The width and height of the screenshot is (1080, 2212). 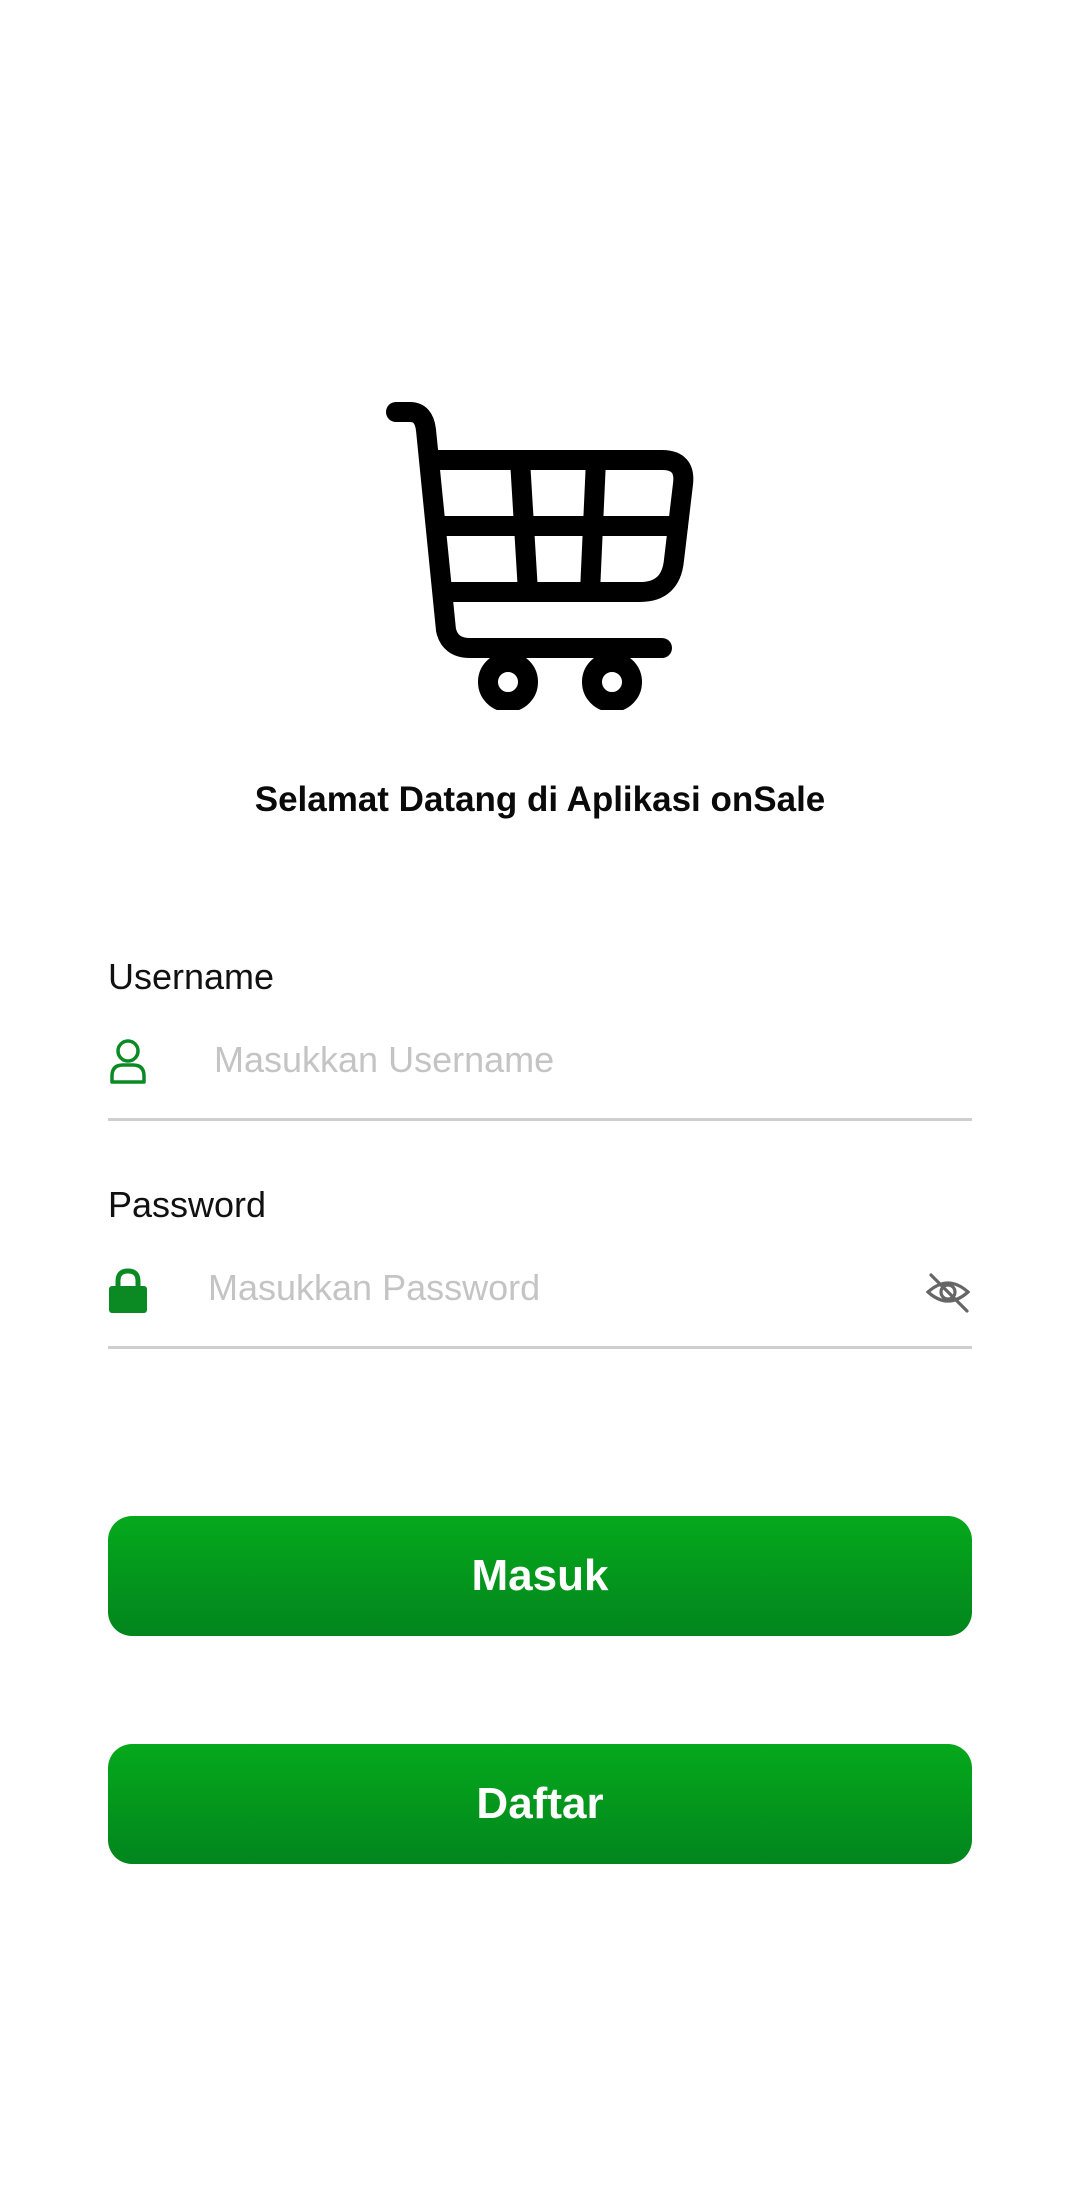 I want to click on lock-icon, so click(x=128, y=1290).